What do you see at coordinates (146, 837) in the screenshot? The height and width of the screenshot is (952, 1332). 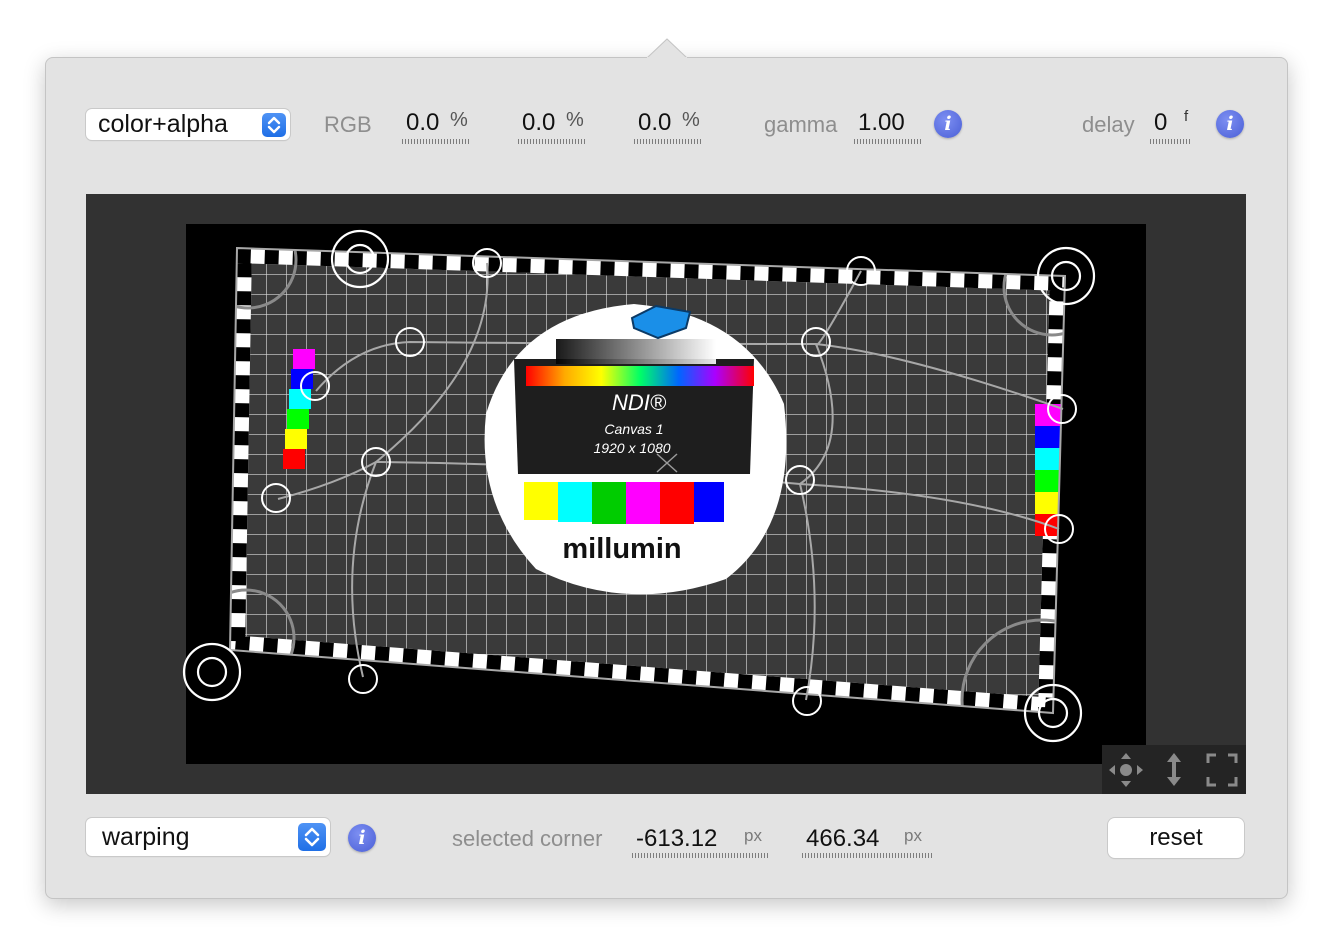 I see `mapping-select-value: warping` at bounding box center [146, 837].